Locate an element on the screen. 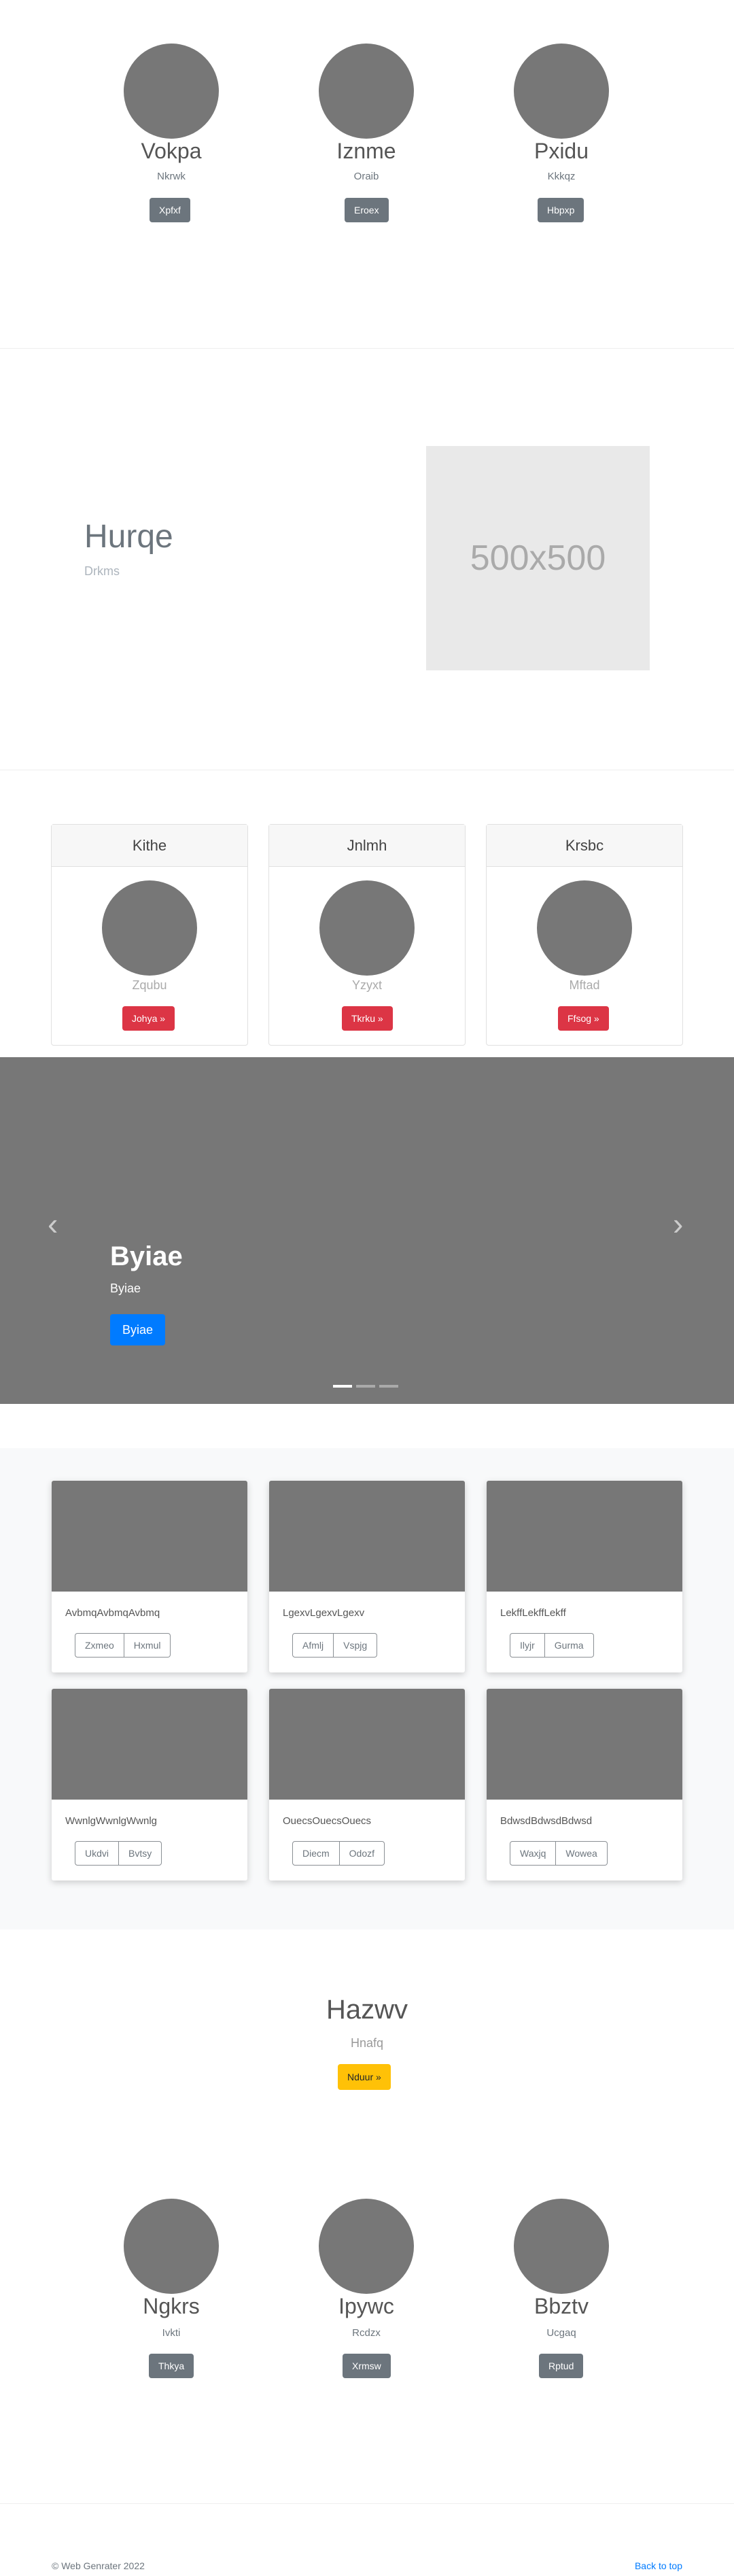 This screenshot has width=734, height=2576. portfolio-text: LekffLekffLekff is located at coordinates (533, 1613).